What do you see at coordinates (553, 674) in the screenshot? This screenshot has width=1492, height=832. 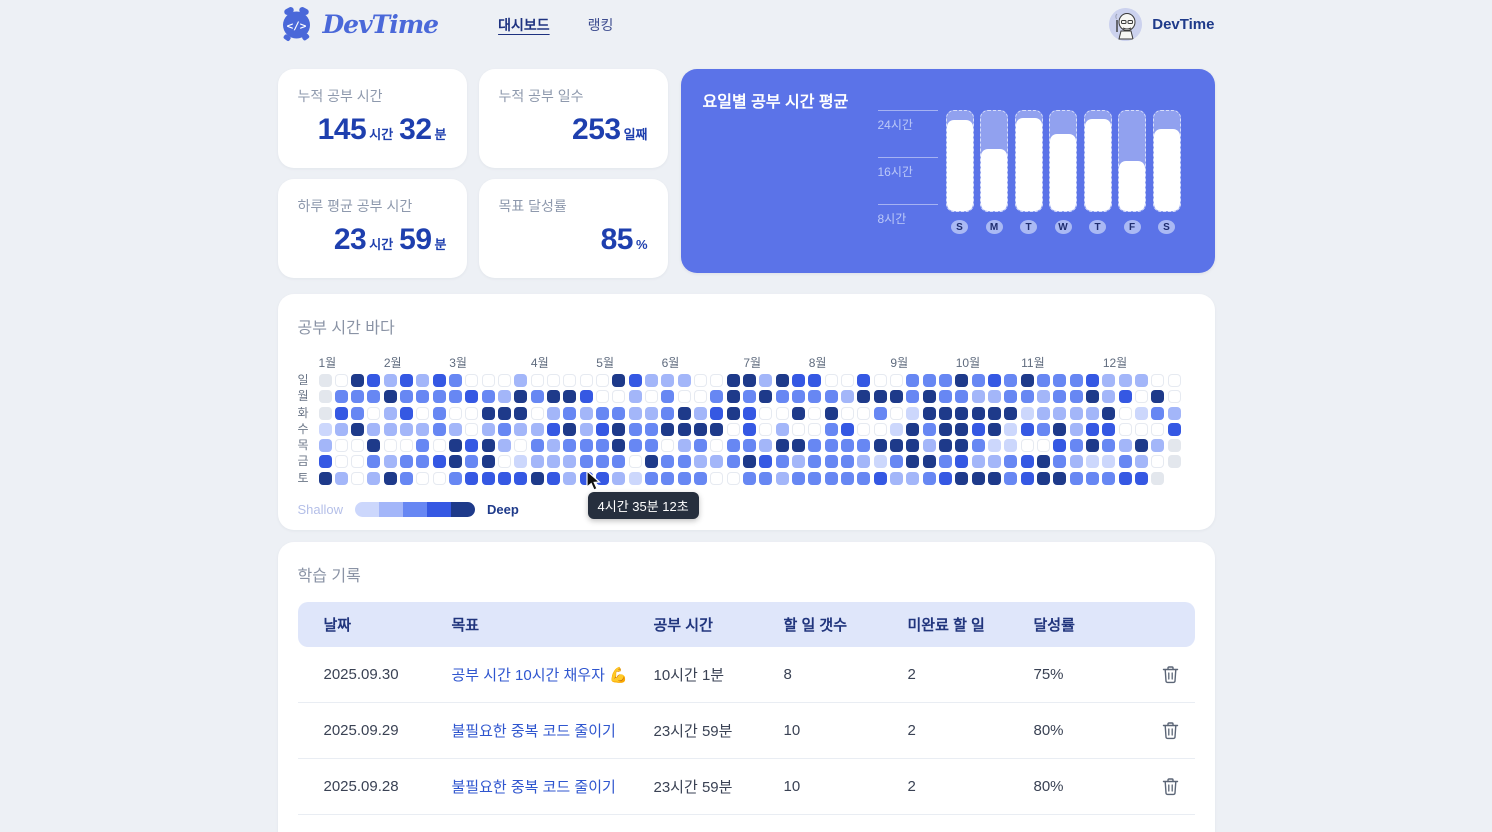 I see `record-goal-link: 공부 시간 10시간 채우자 💪` at bounding box center [553, 674].